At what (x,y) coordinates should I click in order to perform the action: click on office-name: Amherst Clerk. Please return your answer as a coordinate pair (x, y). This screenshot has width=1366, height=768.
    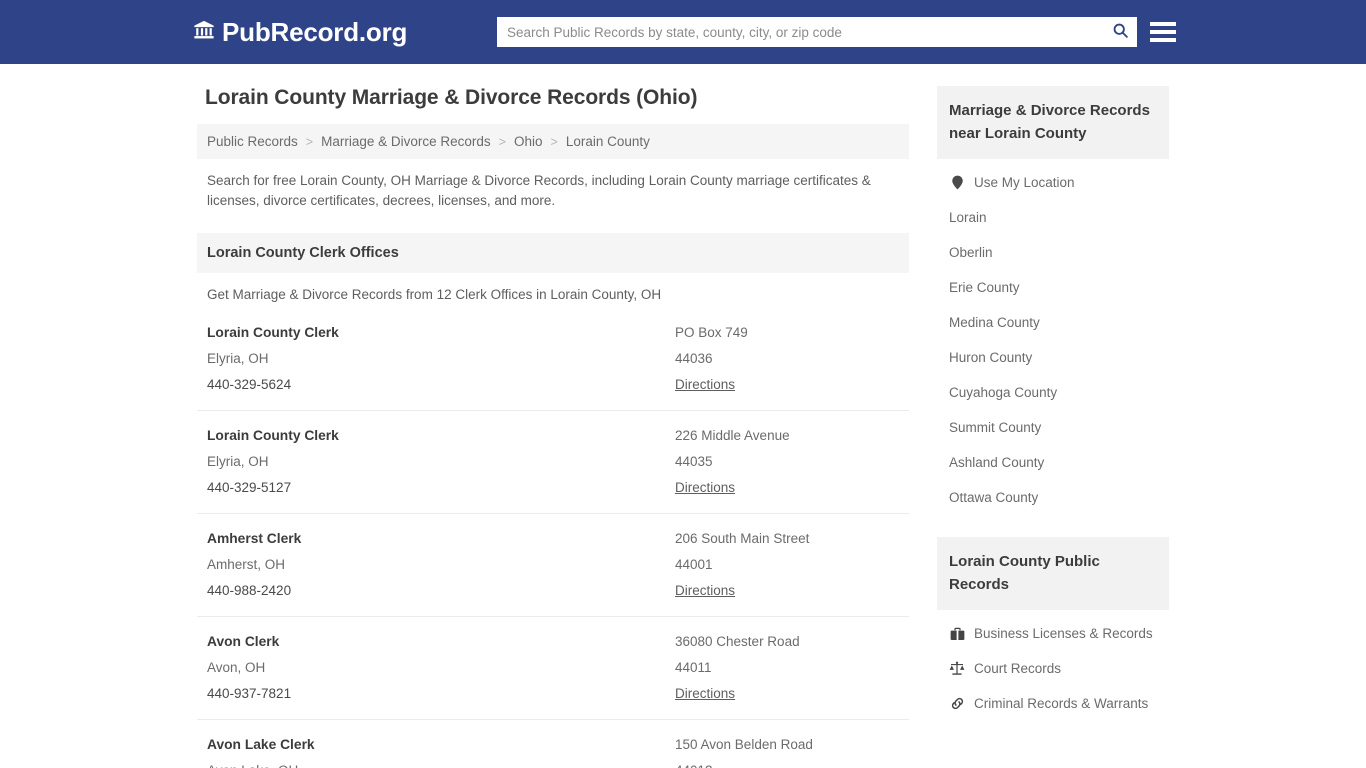
    Looking at the image, I should click on (254, 538).